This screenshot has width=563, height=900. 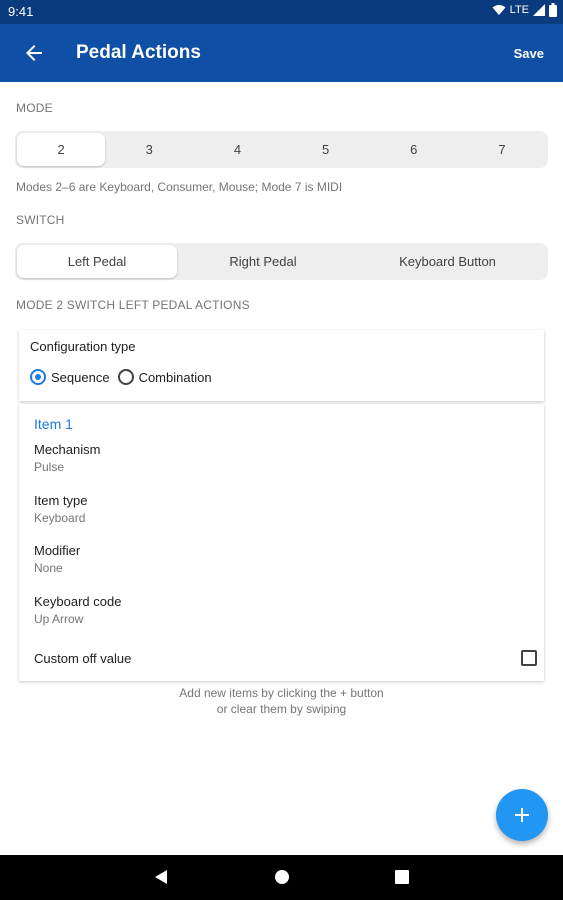 I want to click on mode-option-6: 6, so click(x=414, y=149).